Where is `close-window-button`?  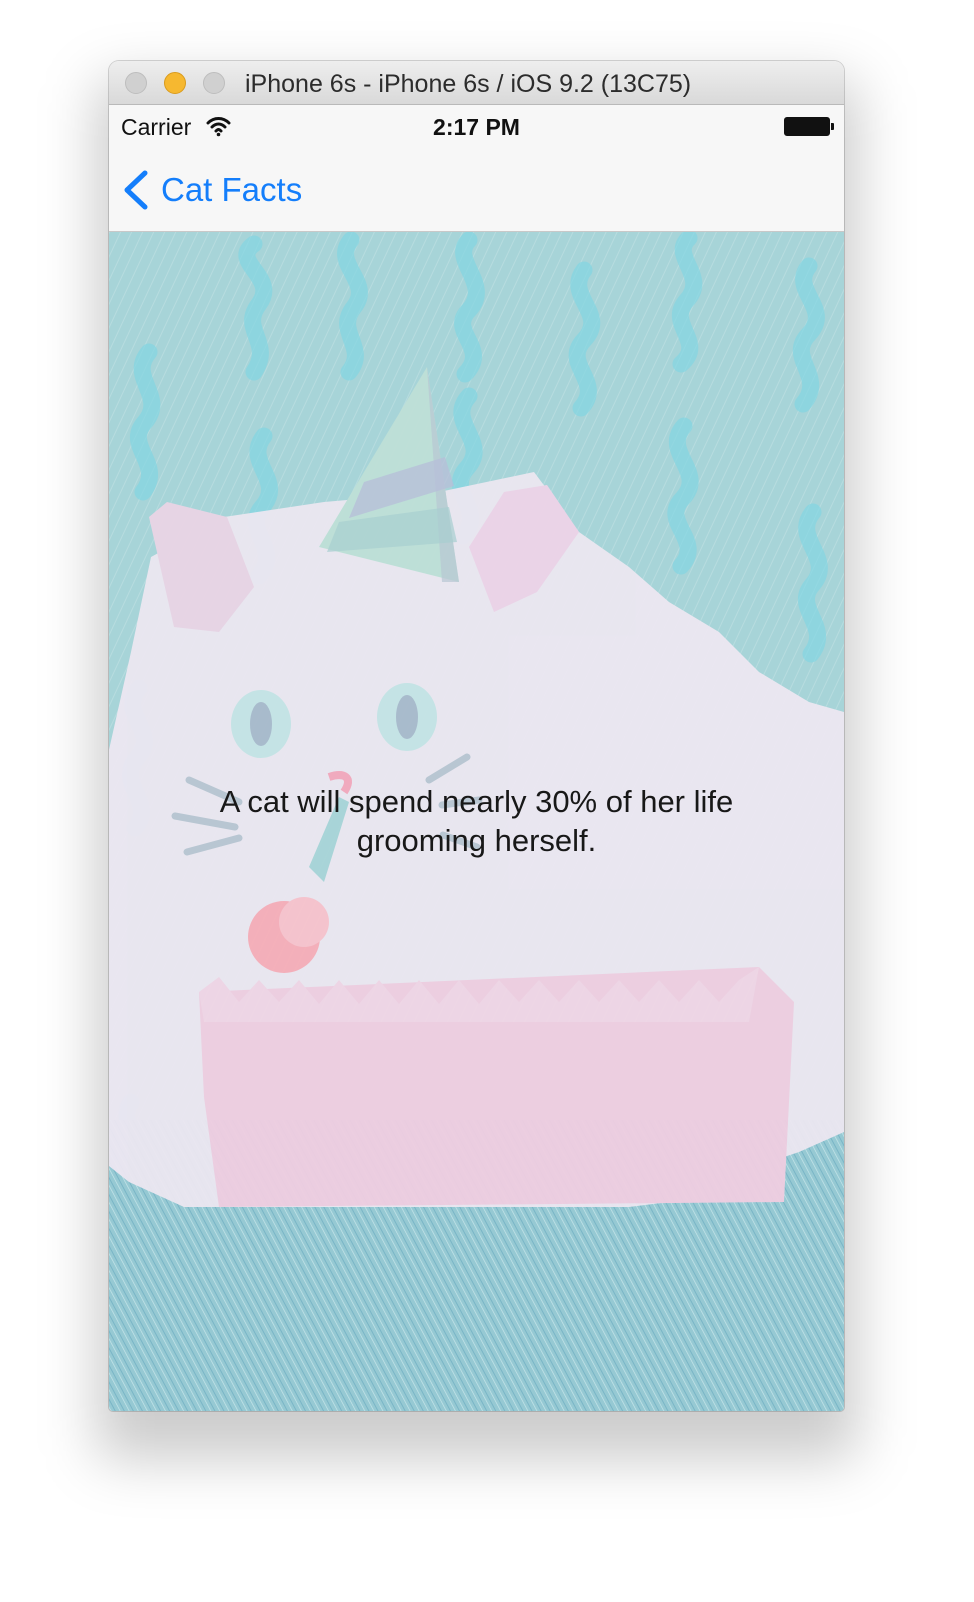
close-window-button is located at coordinates (136, 83).